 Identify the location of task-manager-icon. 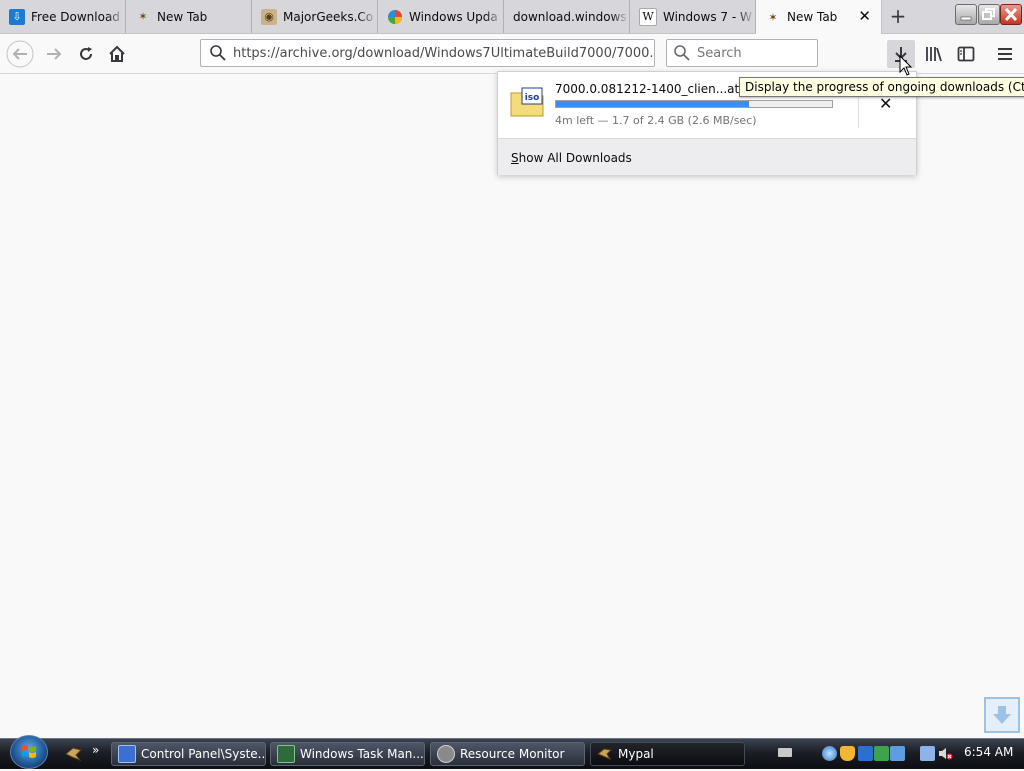
(286, 754).